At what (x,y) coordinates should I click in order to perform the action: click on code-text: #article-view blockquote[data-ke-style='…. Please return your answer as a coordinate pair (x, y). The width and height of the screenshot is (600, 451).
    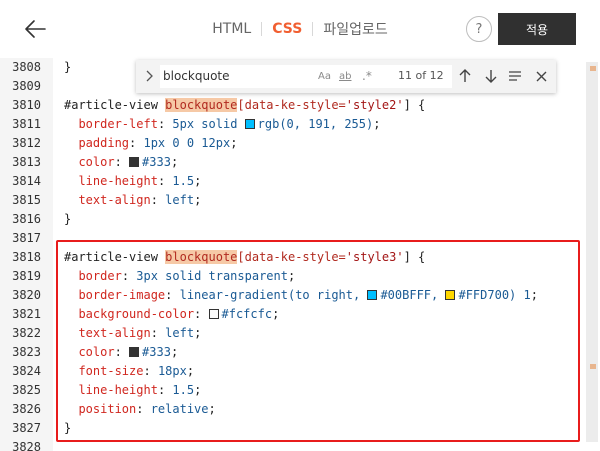
    Looking at the image, I should click on (244, 105).